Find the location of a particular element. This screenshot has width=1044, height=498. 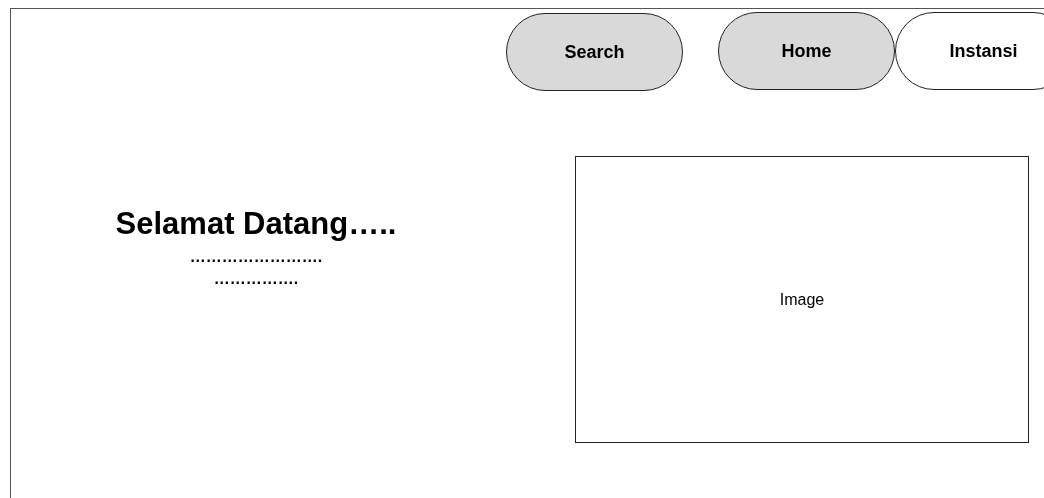

image-label: Image is located at coordinates (802, 299).